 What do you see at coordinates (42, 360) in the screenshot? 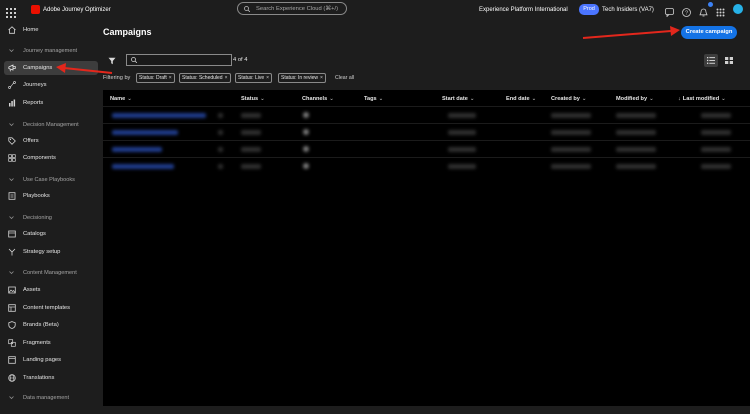
I see `sidebar-item-label: Landing pages` at bounding box center [42, 360].